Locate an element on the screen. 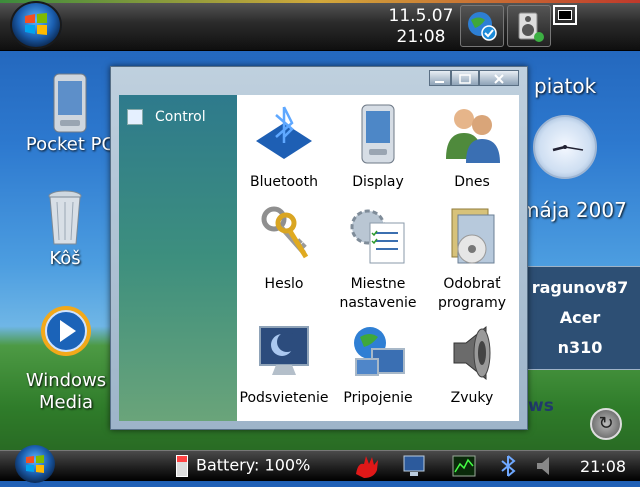 The image size is (640, 487). status-time: 21:08 is located at coordinates (421, 37).